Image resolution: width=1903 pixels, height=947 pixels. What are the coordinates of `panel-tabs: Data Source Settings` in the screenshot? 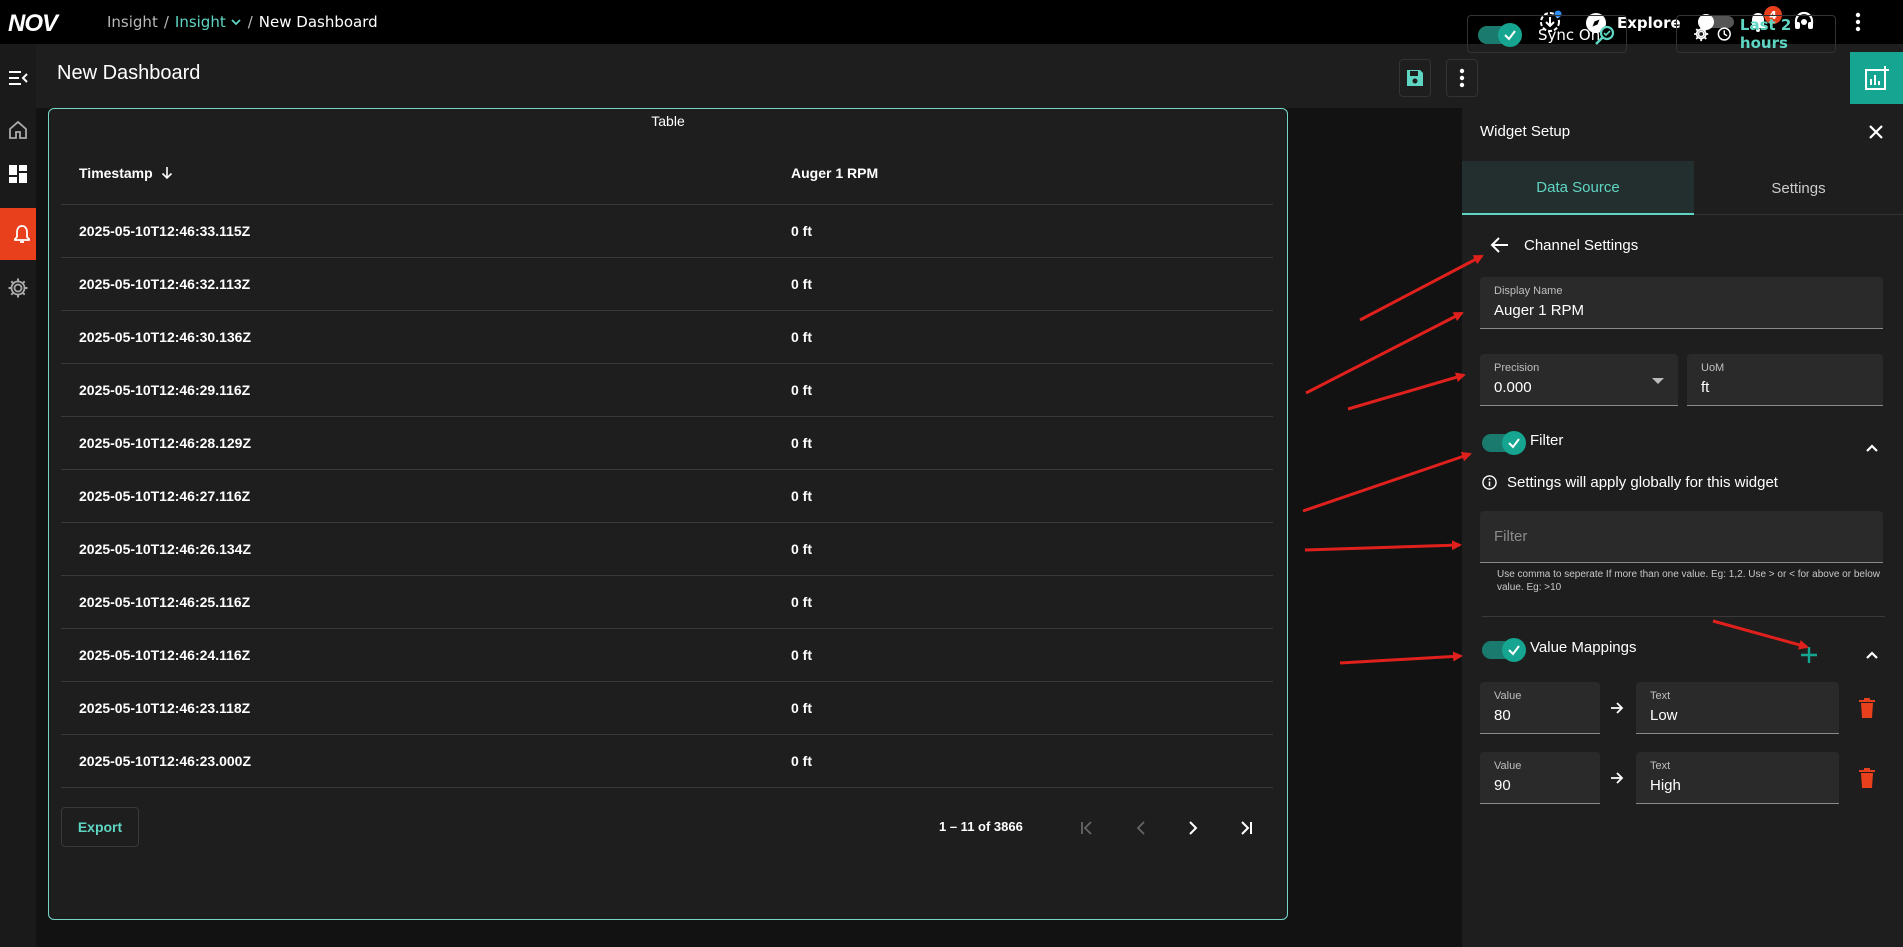 It's located at (1682, 188).